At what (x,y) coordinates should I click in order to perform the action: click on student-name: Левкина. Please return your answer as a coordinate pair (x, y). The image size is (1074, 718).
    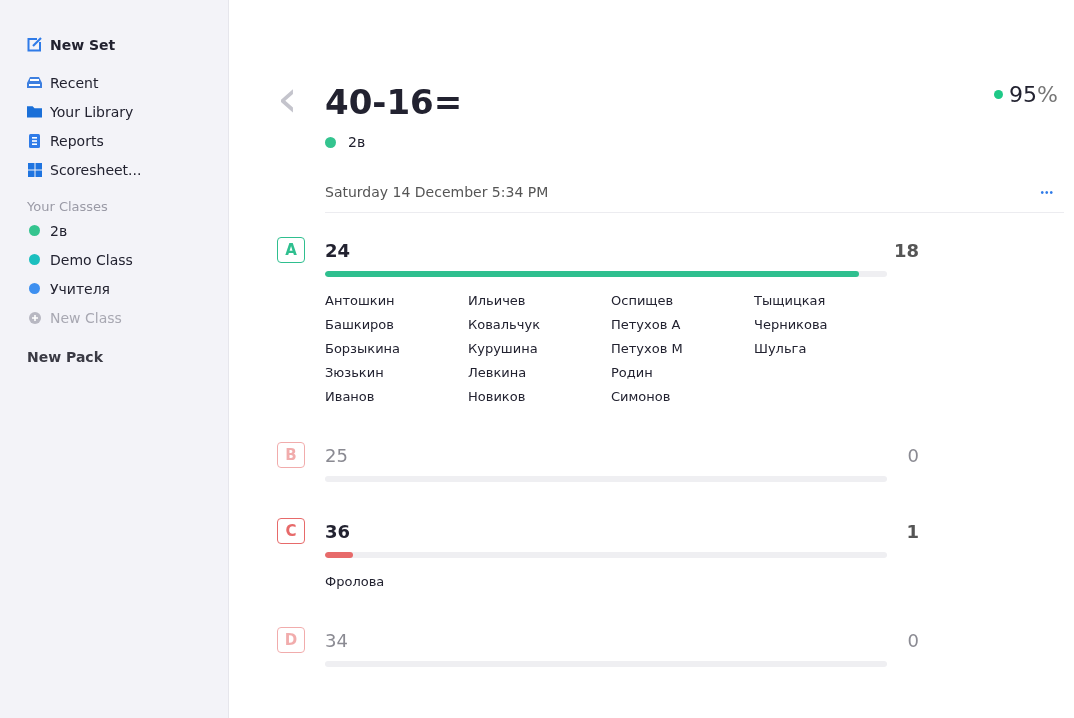
    Looking at the image, I should click on (498, 373).